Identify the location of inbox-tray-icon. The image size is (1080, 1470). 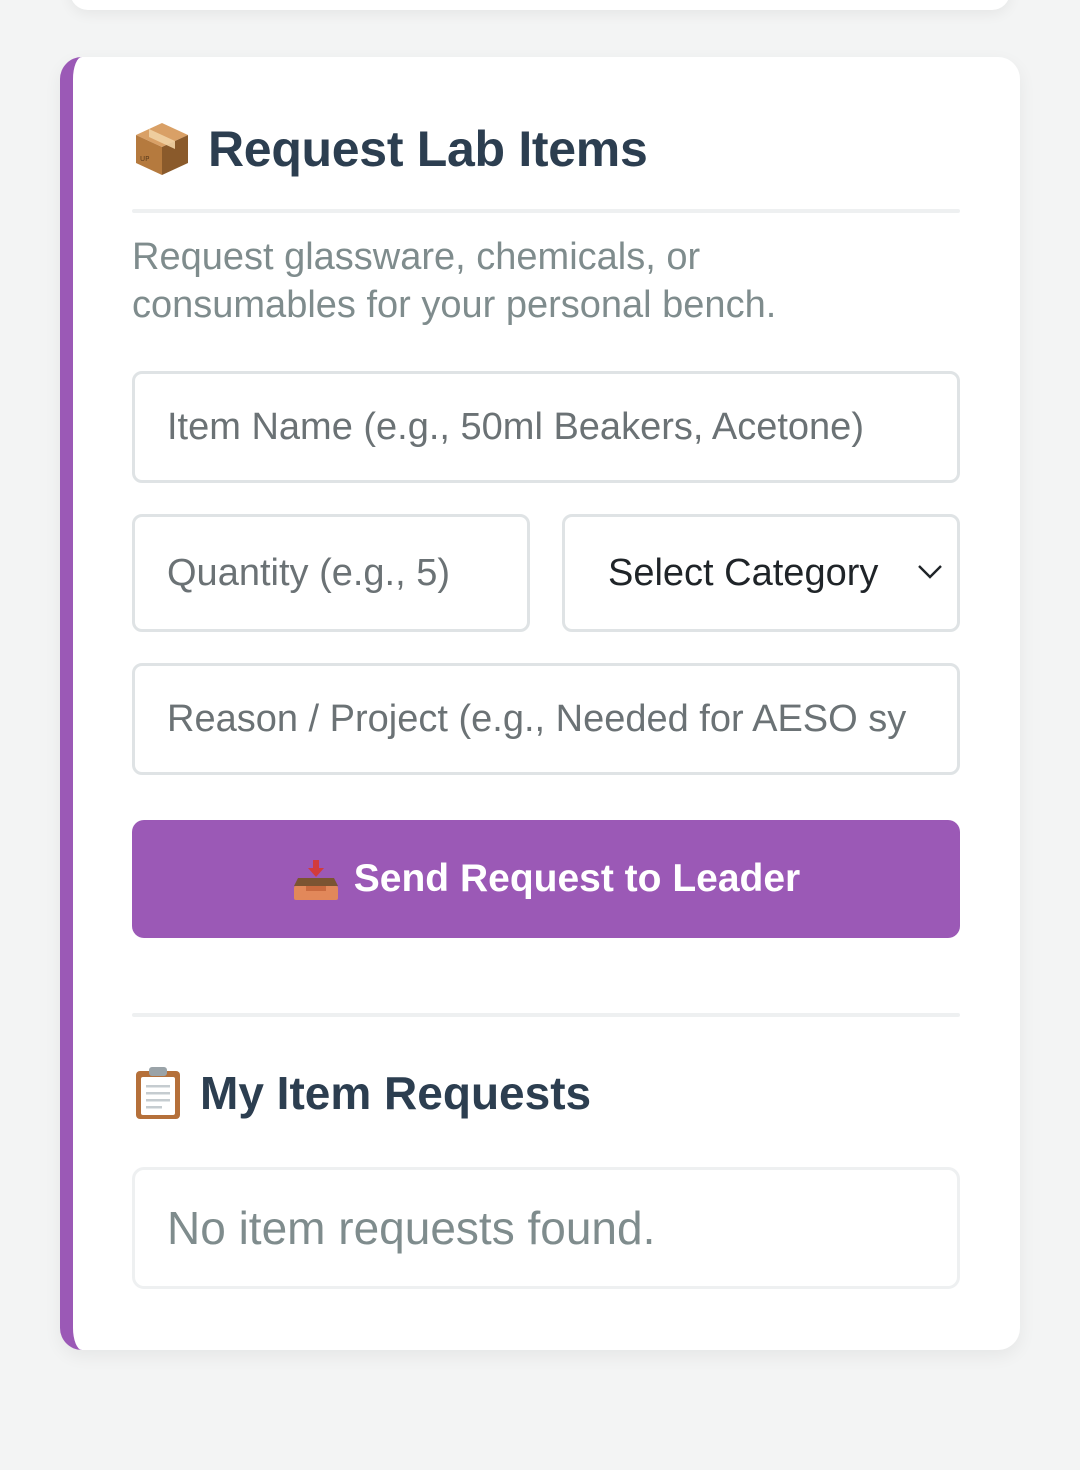
(315, 880).